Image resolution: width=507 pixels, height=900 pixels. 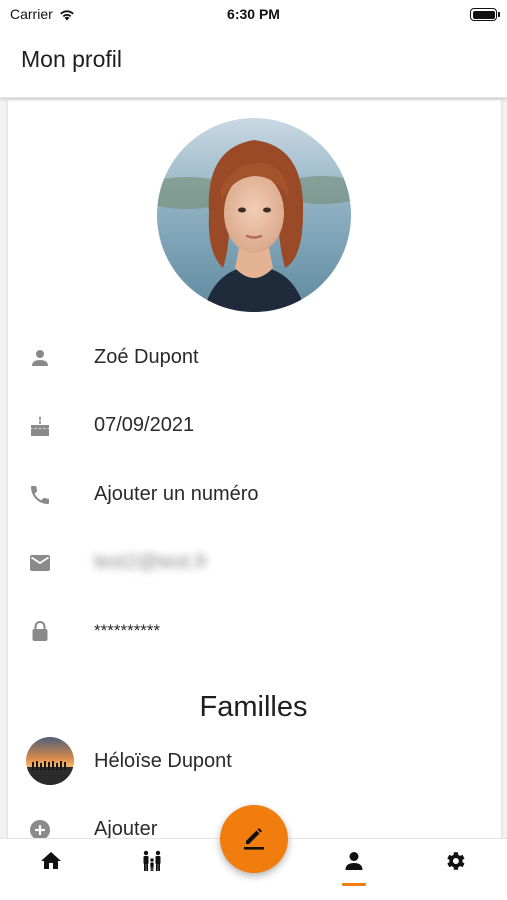 I want to click on families-title: Familles, so click(x=253, y=707).